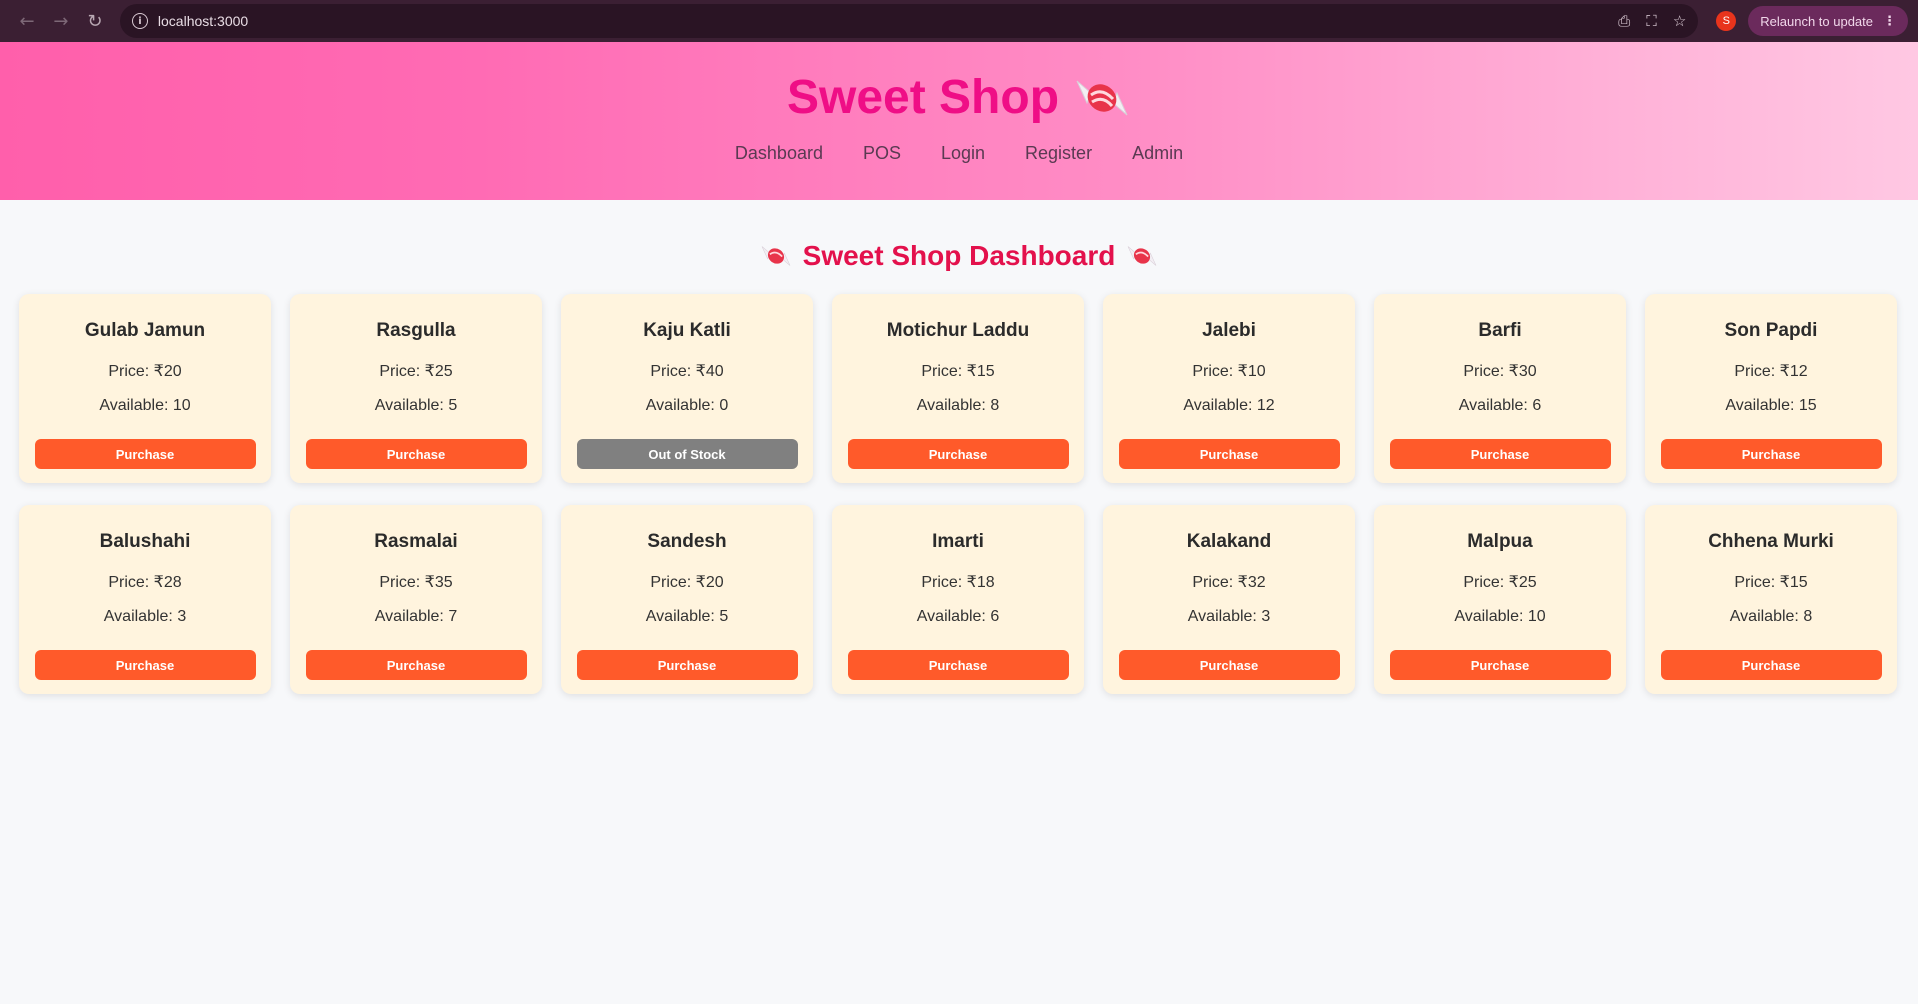 This screenshot has height=1004, width=1918. What do you see at coordinates (1102, 98) in the screenshot?
I see `candy-icon` at bounding box center [1102, 98].